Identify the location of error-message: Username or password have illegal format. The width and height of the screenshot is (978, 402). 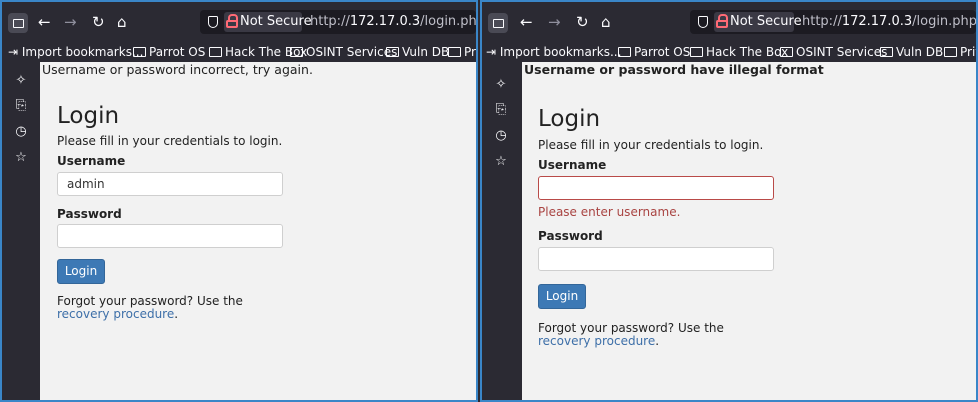
(674, 69).